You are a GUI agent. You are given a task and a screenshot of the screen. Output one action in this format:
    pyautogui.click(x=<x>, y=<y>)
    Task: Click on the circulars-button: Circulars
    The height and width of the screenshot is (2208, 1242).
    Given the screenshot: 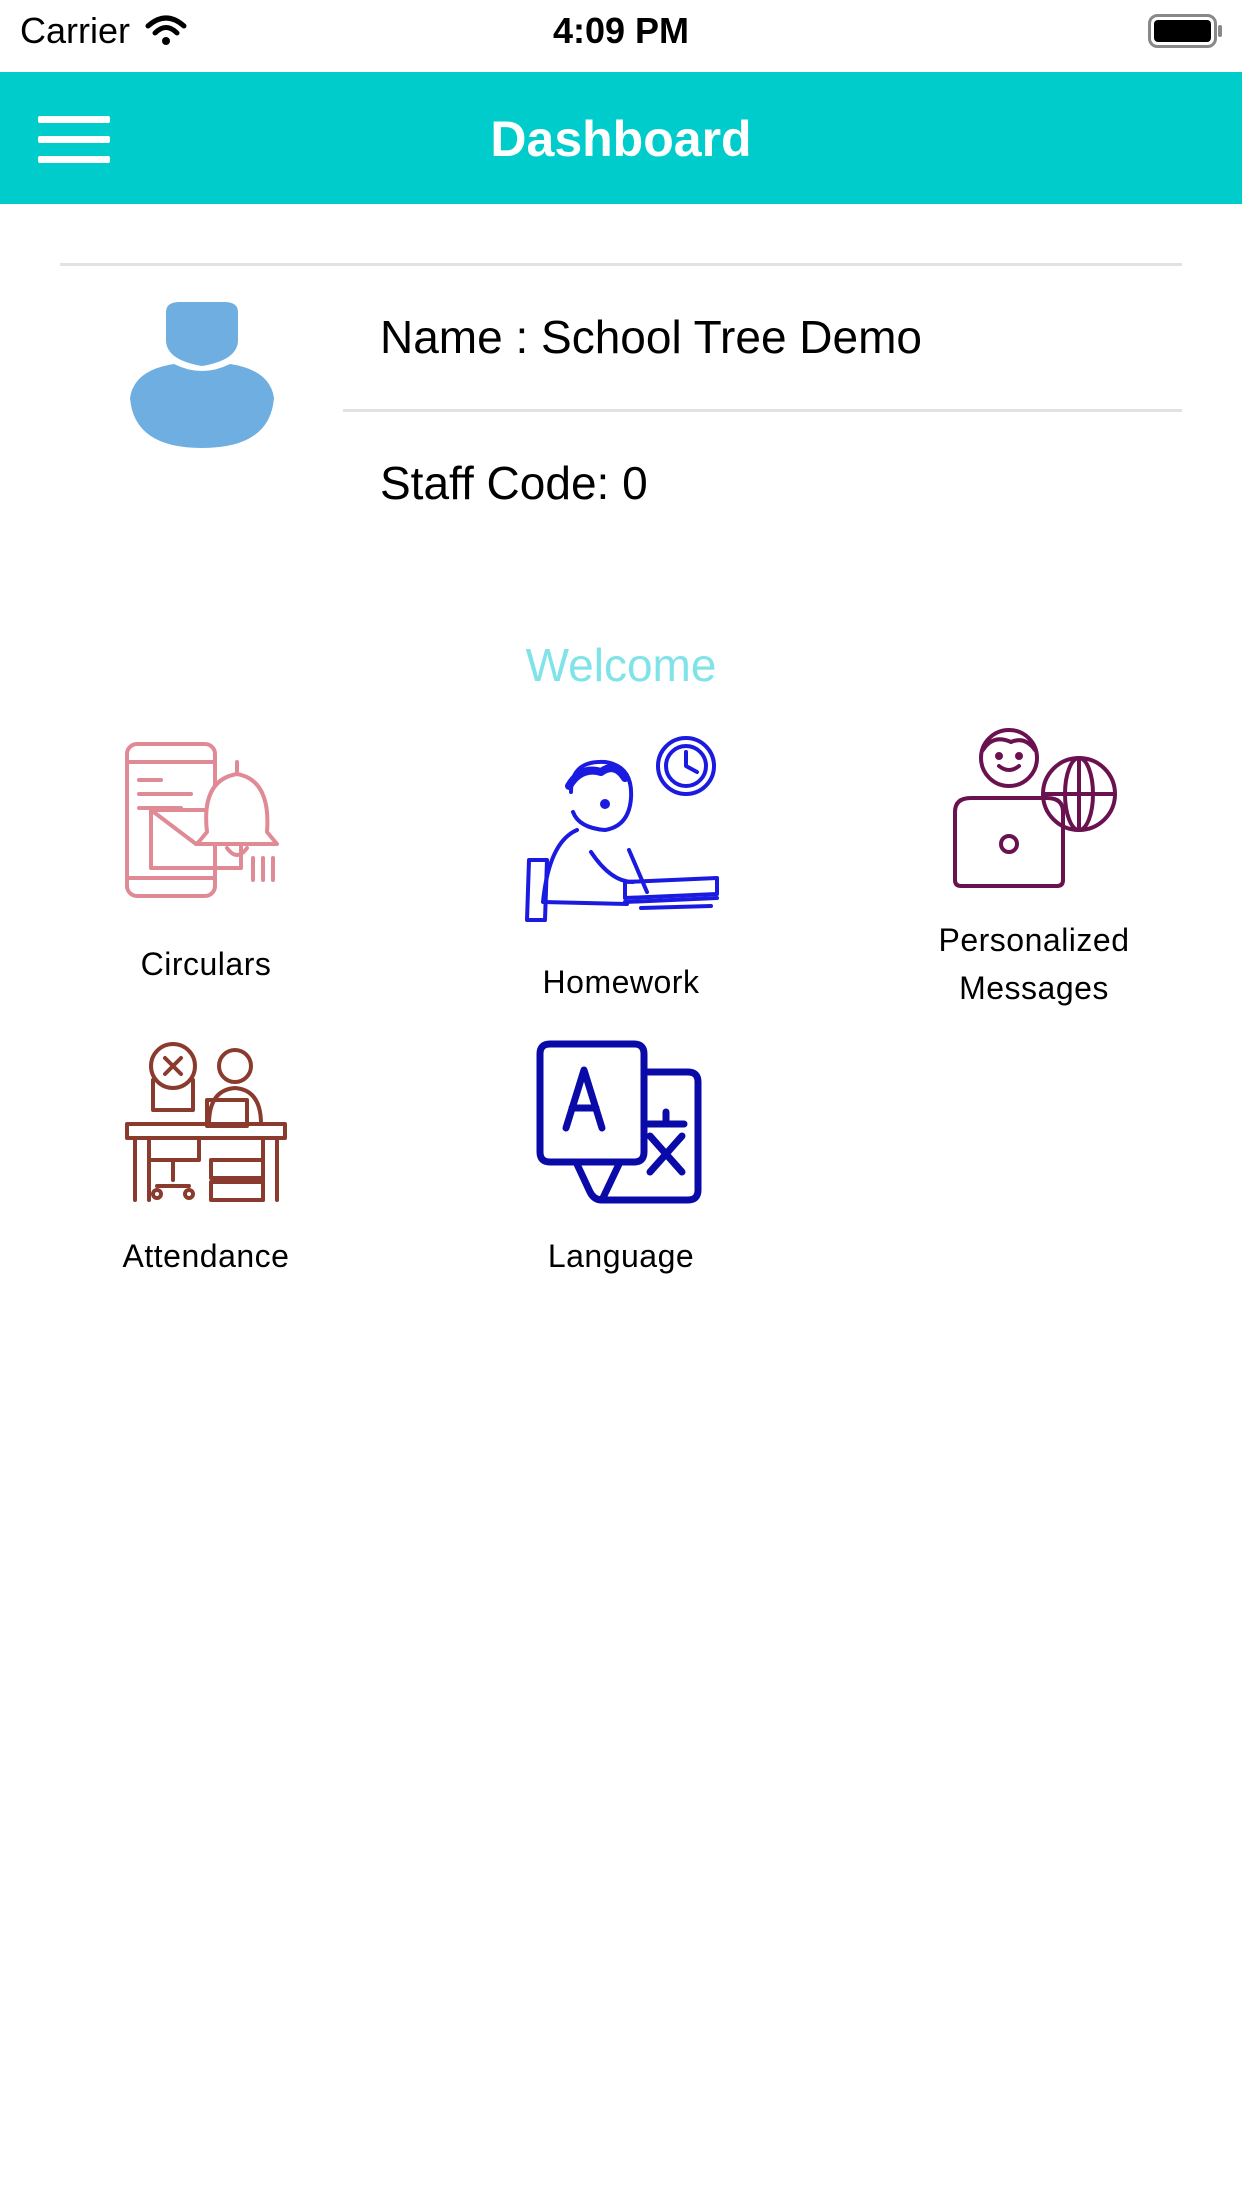 What is the action you would take?
    pyautogui.click(x=206, y=865)
    